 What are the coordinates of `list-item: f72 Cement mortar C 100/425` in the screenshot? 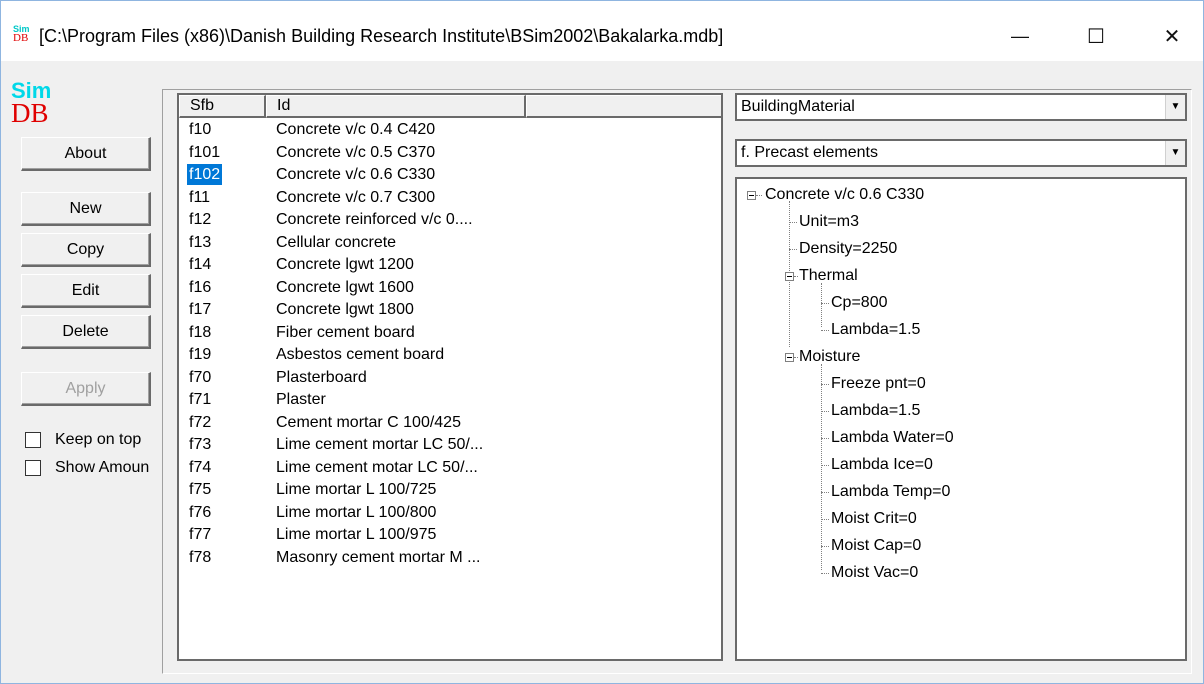 It's located at (450, 423).